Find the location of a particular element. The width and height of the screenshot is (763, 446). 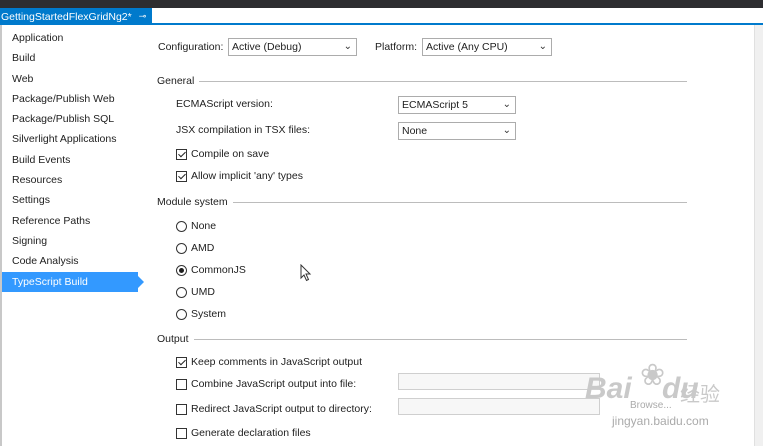

sidebar-item-build-events: Build Events is located at coordinates (73, 160).